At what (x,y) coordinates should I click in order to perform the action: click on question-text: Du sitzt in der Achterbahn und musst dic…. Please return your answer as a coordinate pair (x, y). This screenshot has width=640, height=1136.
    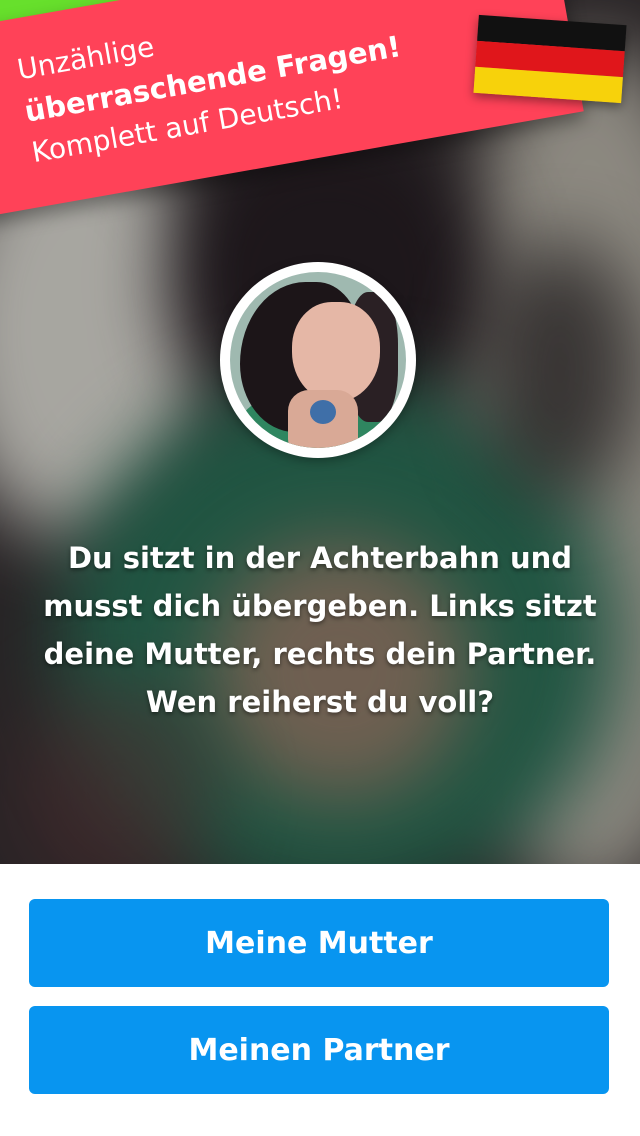
    Looking at the image, I should click on (320, 630).